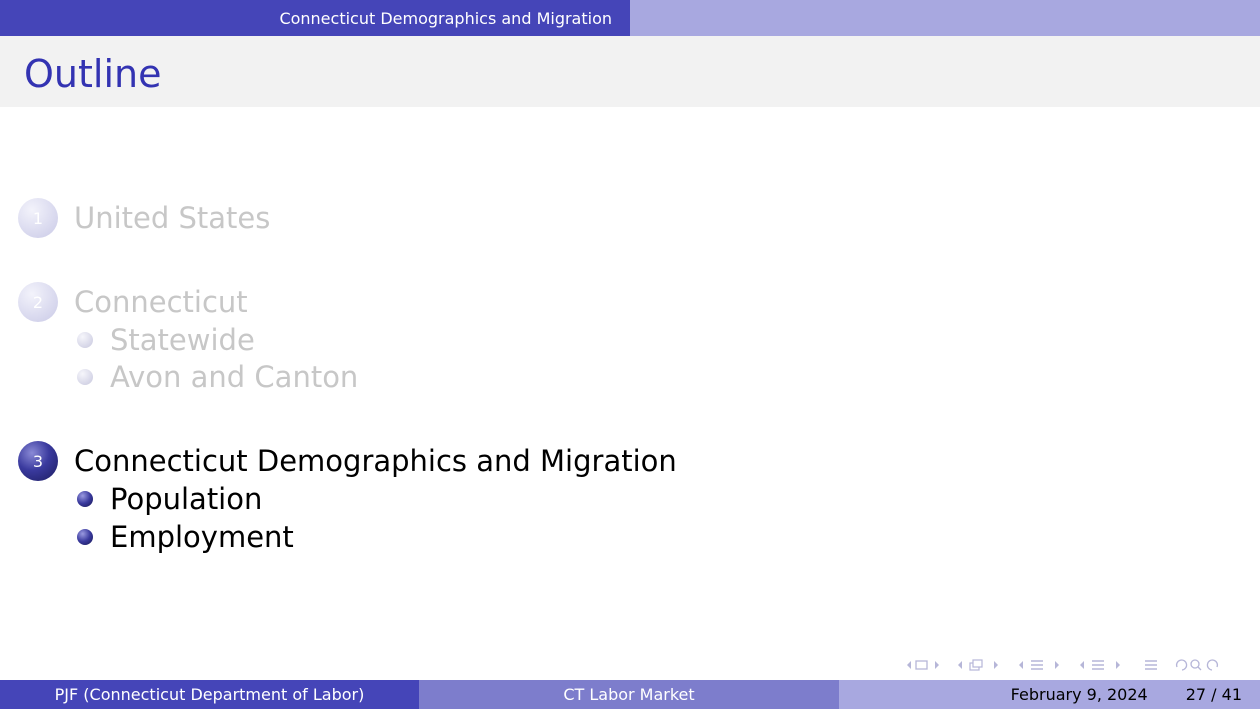 The image size is (1260, 709). Describe the element at coordinates (375, 461) in the screenshot. I see `toc-section-label: Connecticut Demographics and Migration` at that location.